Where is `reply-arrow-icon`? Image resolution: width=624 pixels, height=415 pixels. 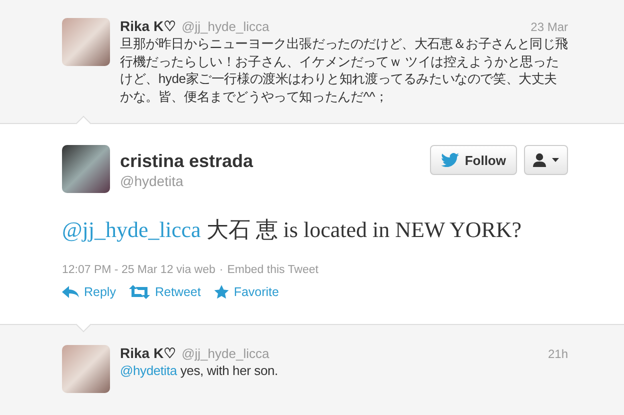
reply-arrow-icon is located at coordinates (70, 292).